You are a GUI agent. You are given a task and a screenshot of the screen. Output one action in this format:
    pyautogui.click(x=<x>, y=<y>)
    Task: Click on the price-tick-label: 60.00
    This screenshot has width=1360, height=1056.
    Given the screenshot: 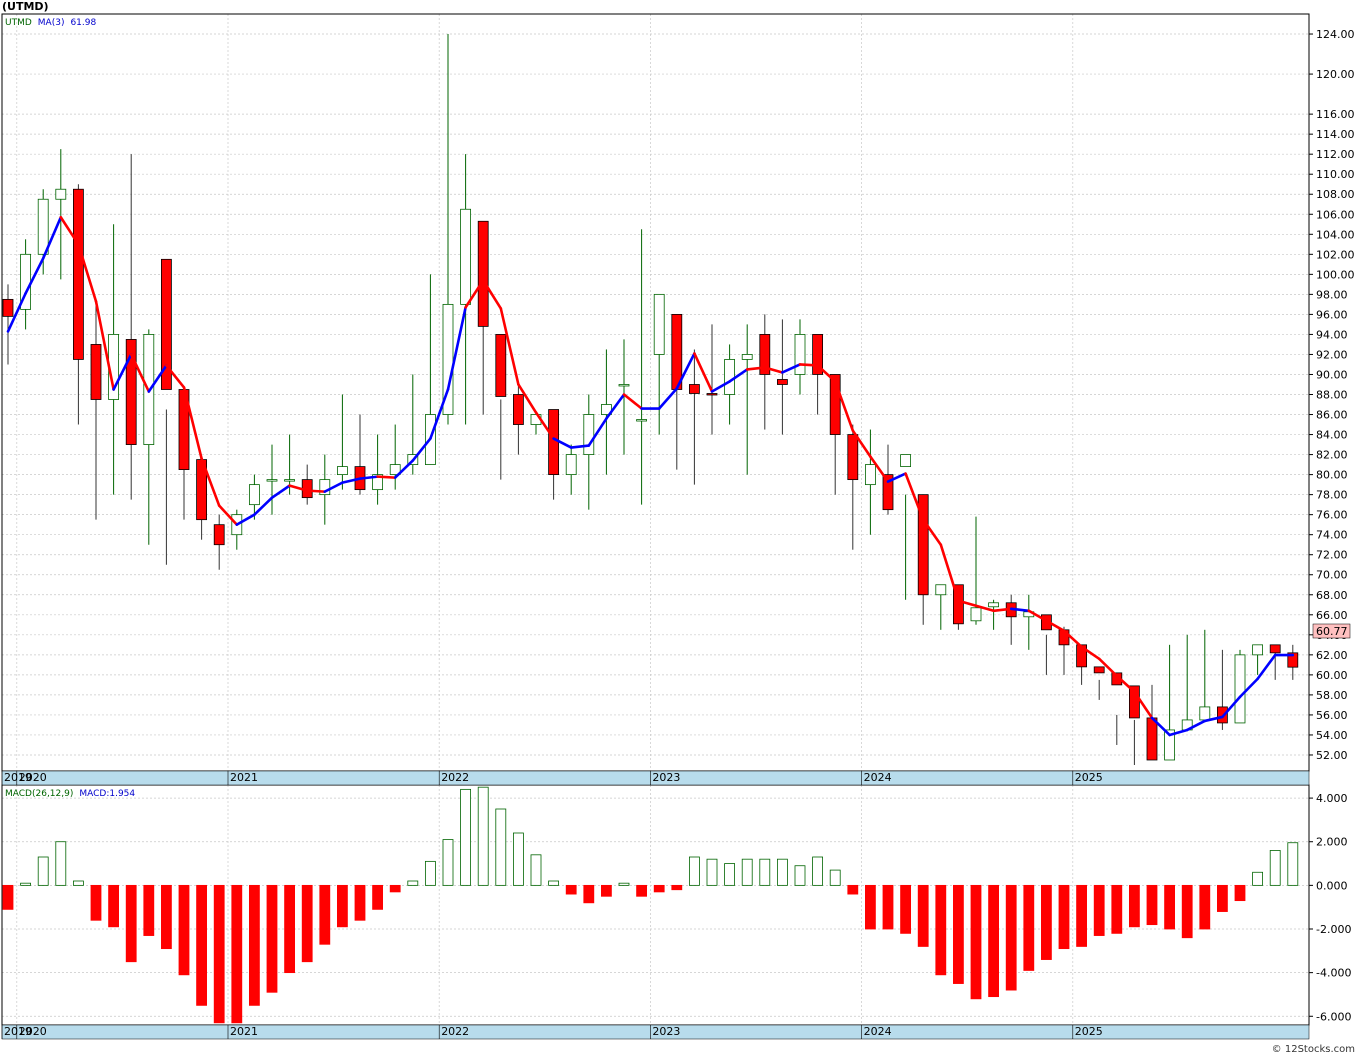 What is the action you would take?
    pyautogui.click(x=1332, y=675)
    